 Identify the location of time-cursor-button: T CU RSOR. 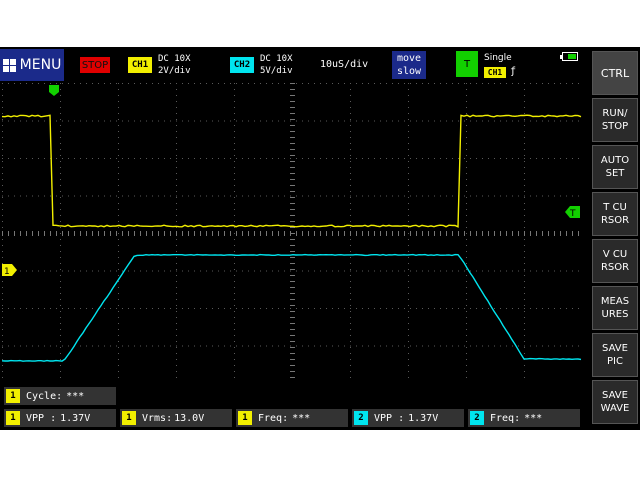
(615, 214).